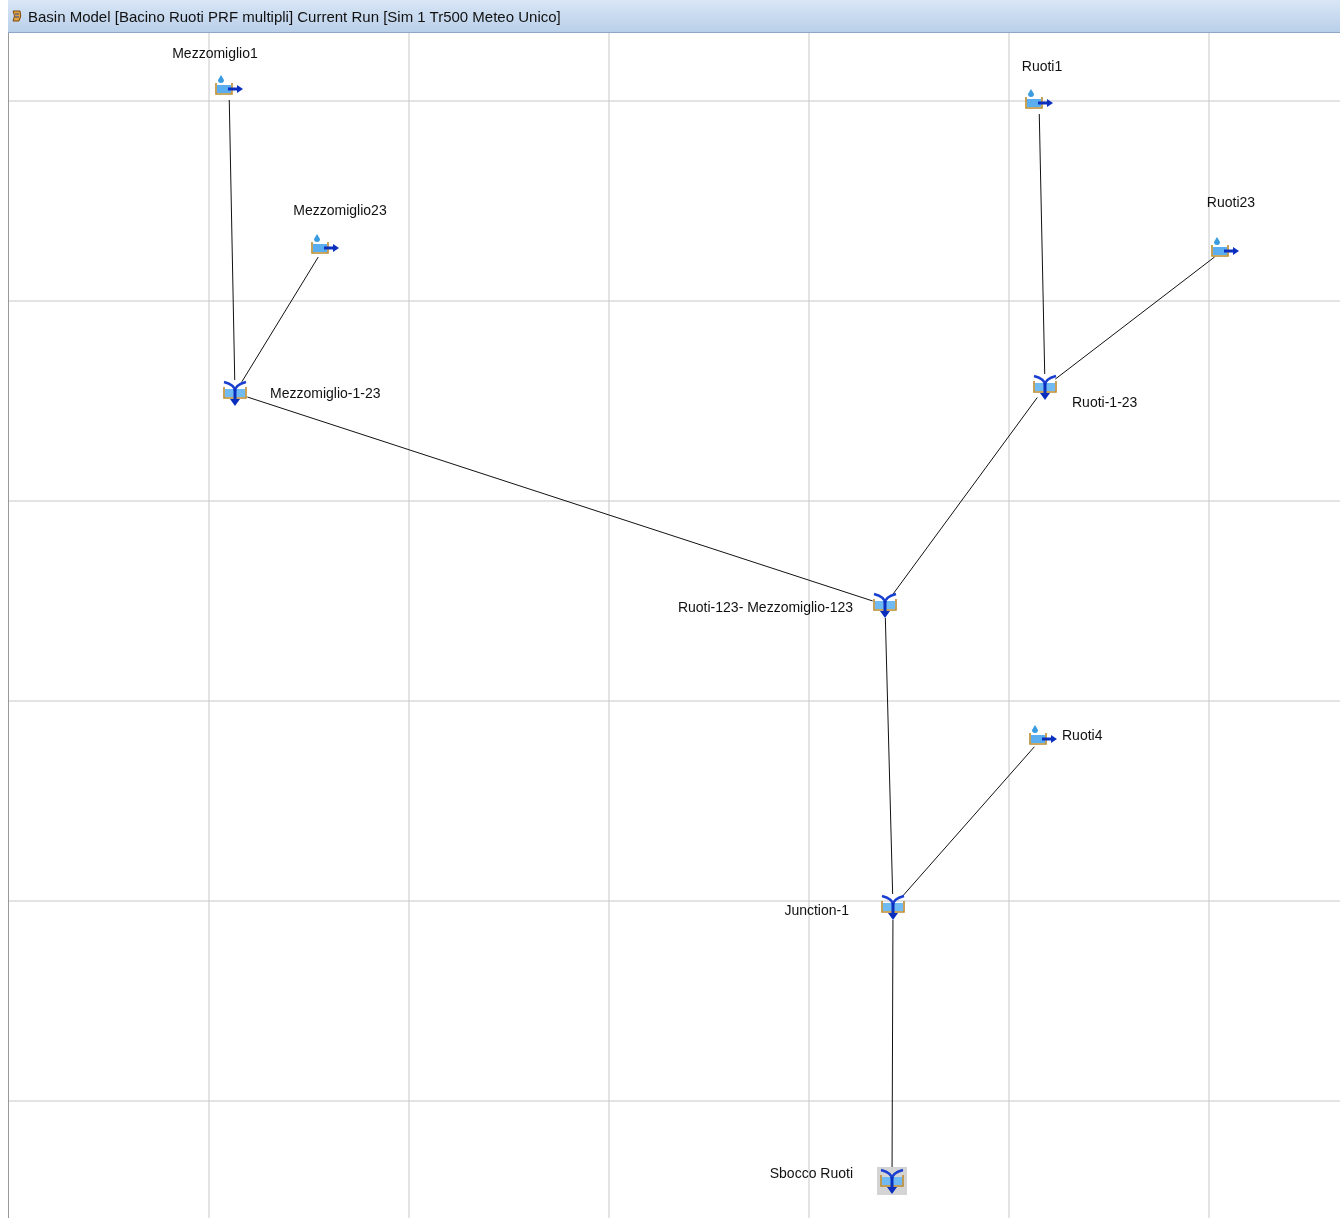 The image size is (1340, 1218). Describe the element at coordinates (17, 16) in the screenshot. I see `window-icon` at that location.